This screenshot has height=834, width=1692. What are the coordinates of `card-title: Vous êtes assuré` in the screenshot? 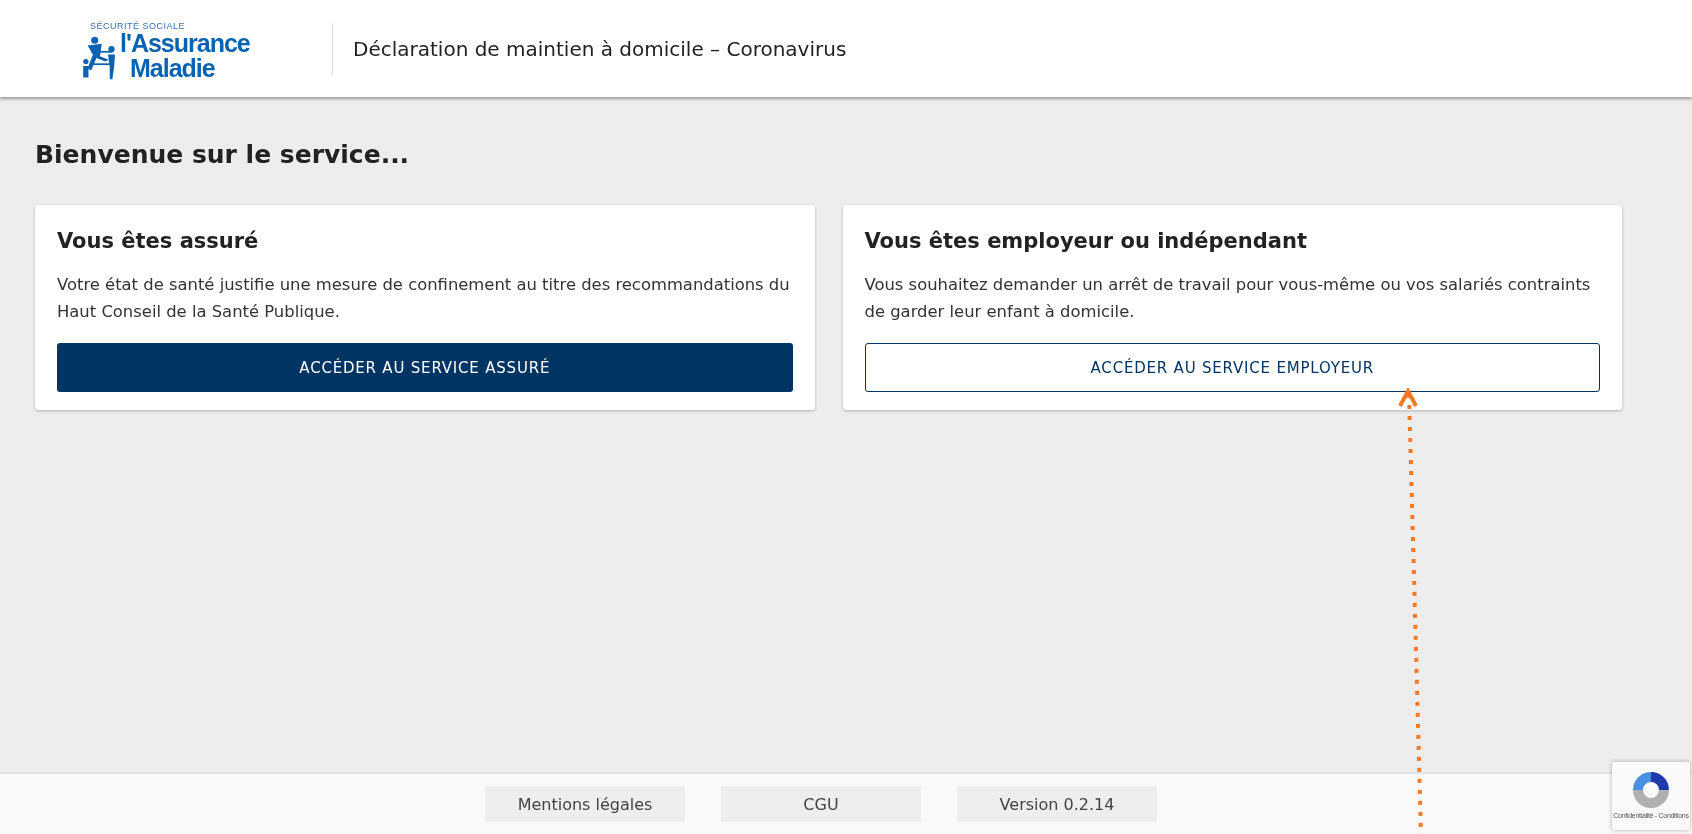 It's located at (158, 241).